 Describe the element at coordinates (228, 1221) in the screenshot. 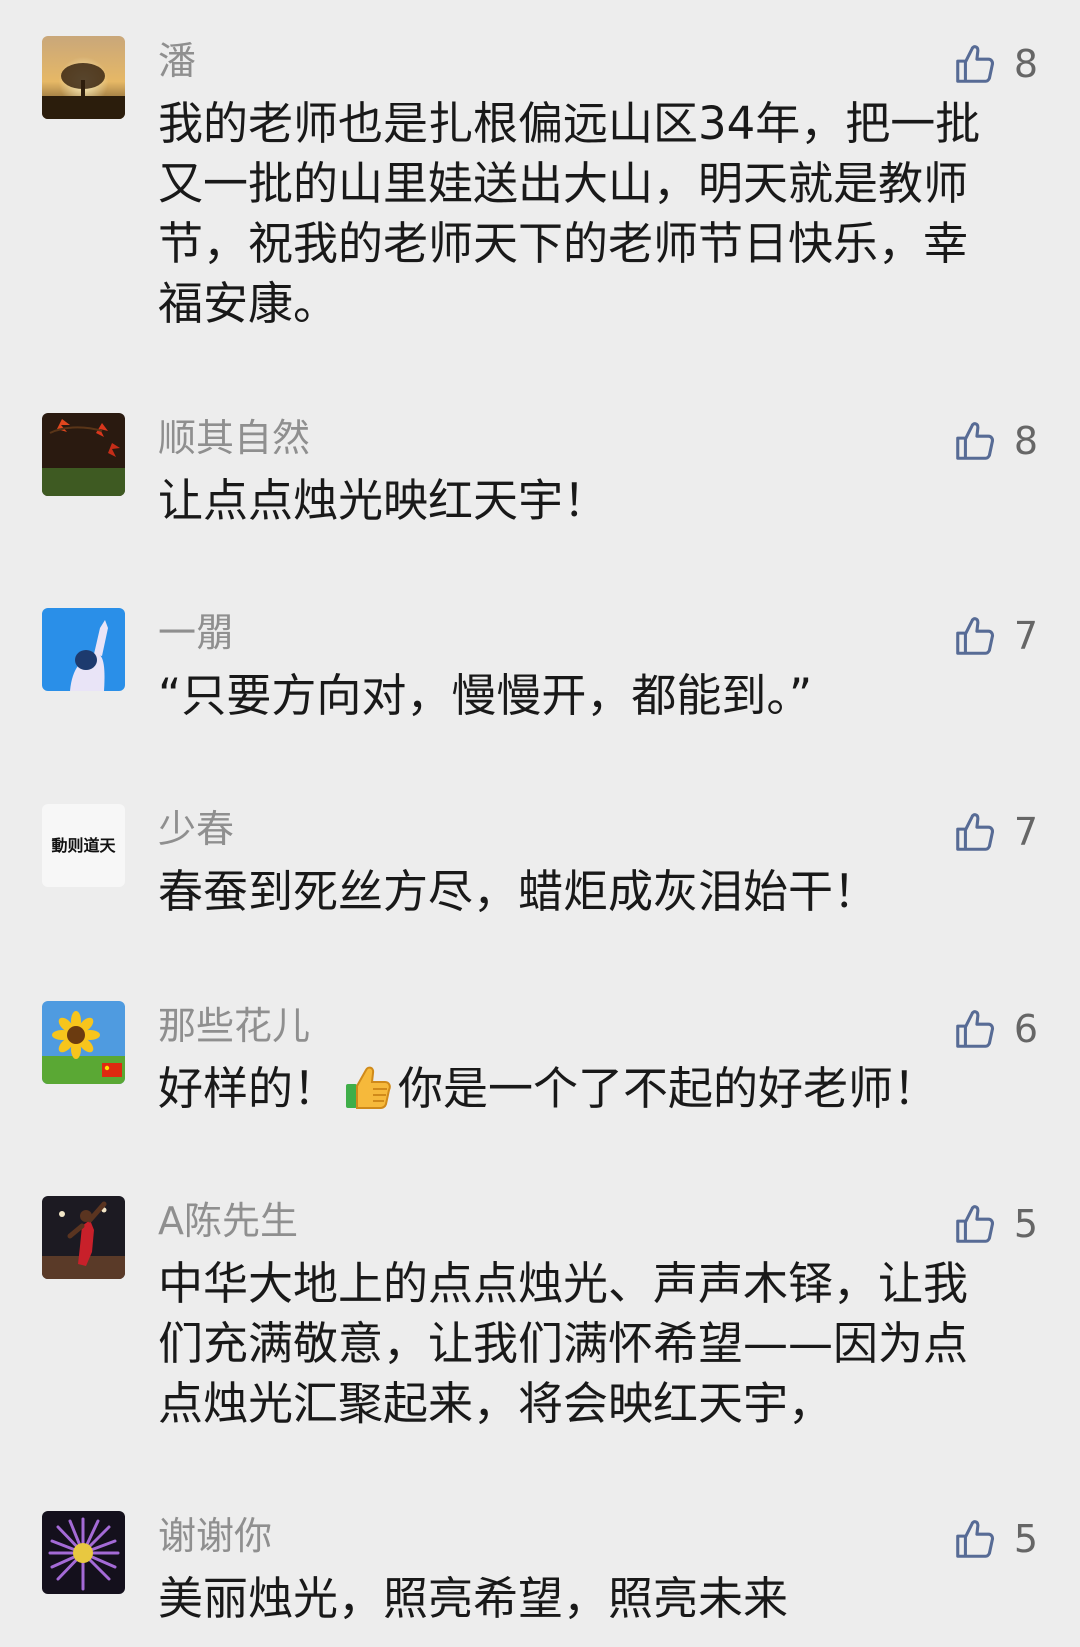

I see `comment-author: A陈先生` at that location.